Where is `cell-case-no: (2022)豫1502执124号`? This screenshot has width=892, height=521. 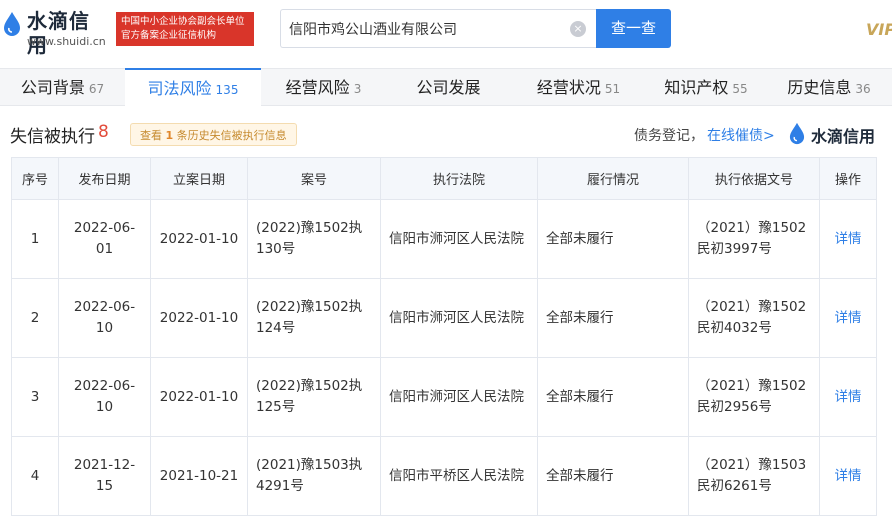
cell-case-no: (2022)豫1502执124号 is located at coordinates (314, 318).